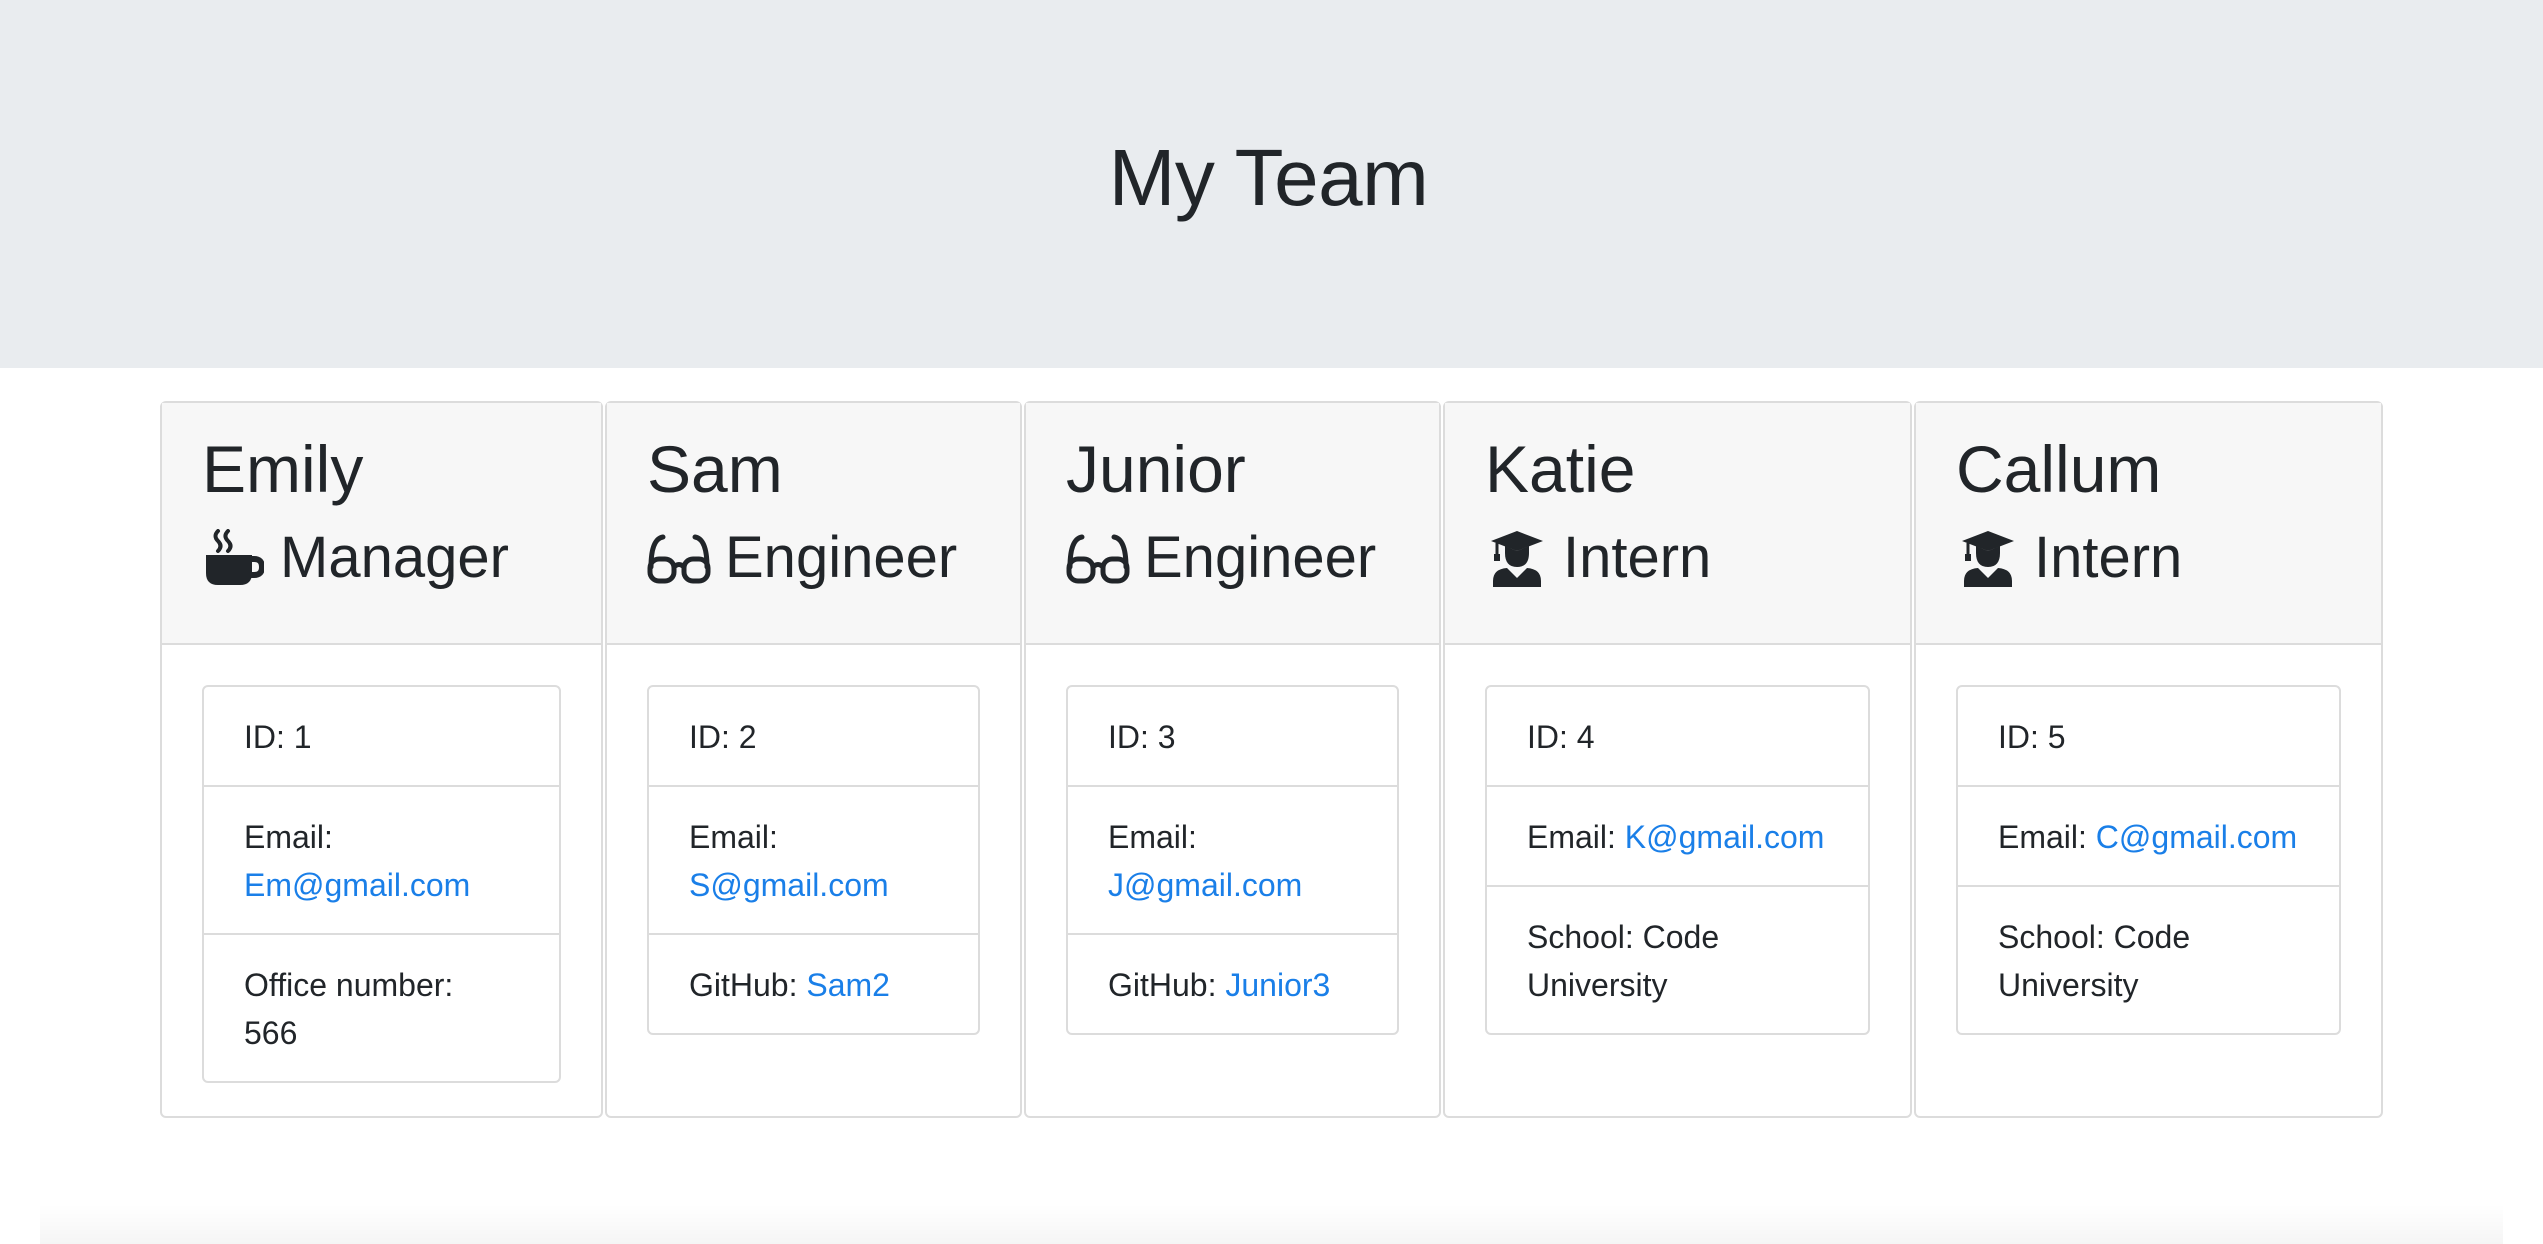 The width and height of the screenshot is (2543, 1244). What do you see at coordinates (1205, 885) in the screenshot?
I see `email-link: J@gmail.com` at bounding box center [1205, 885].